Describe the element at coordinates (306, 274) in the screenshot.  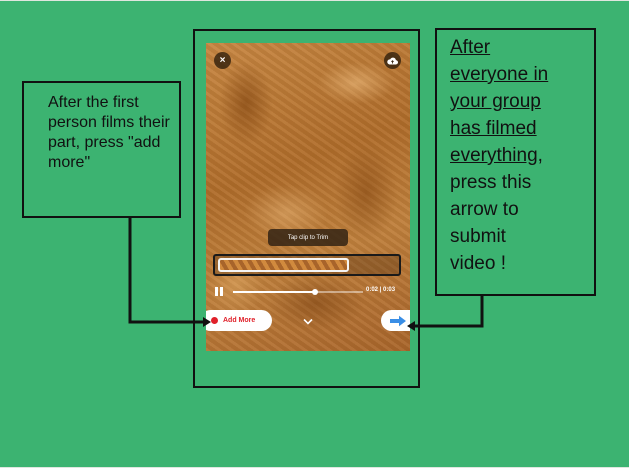
I see `pointer-arrows` at that location.